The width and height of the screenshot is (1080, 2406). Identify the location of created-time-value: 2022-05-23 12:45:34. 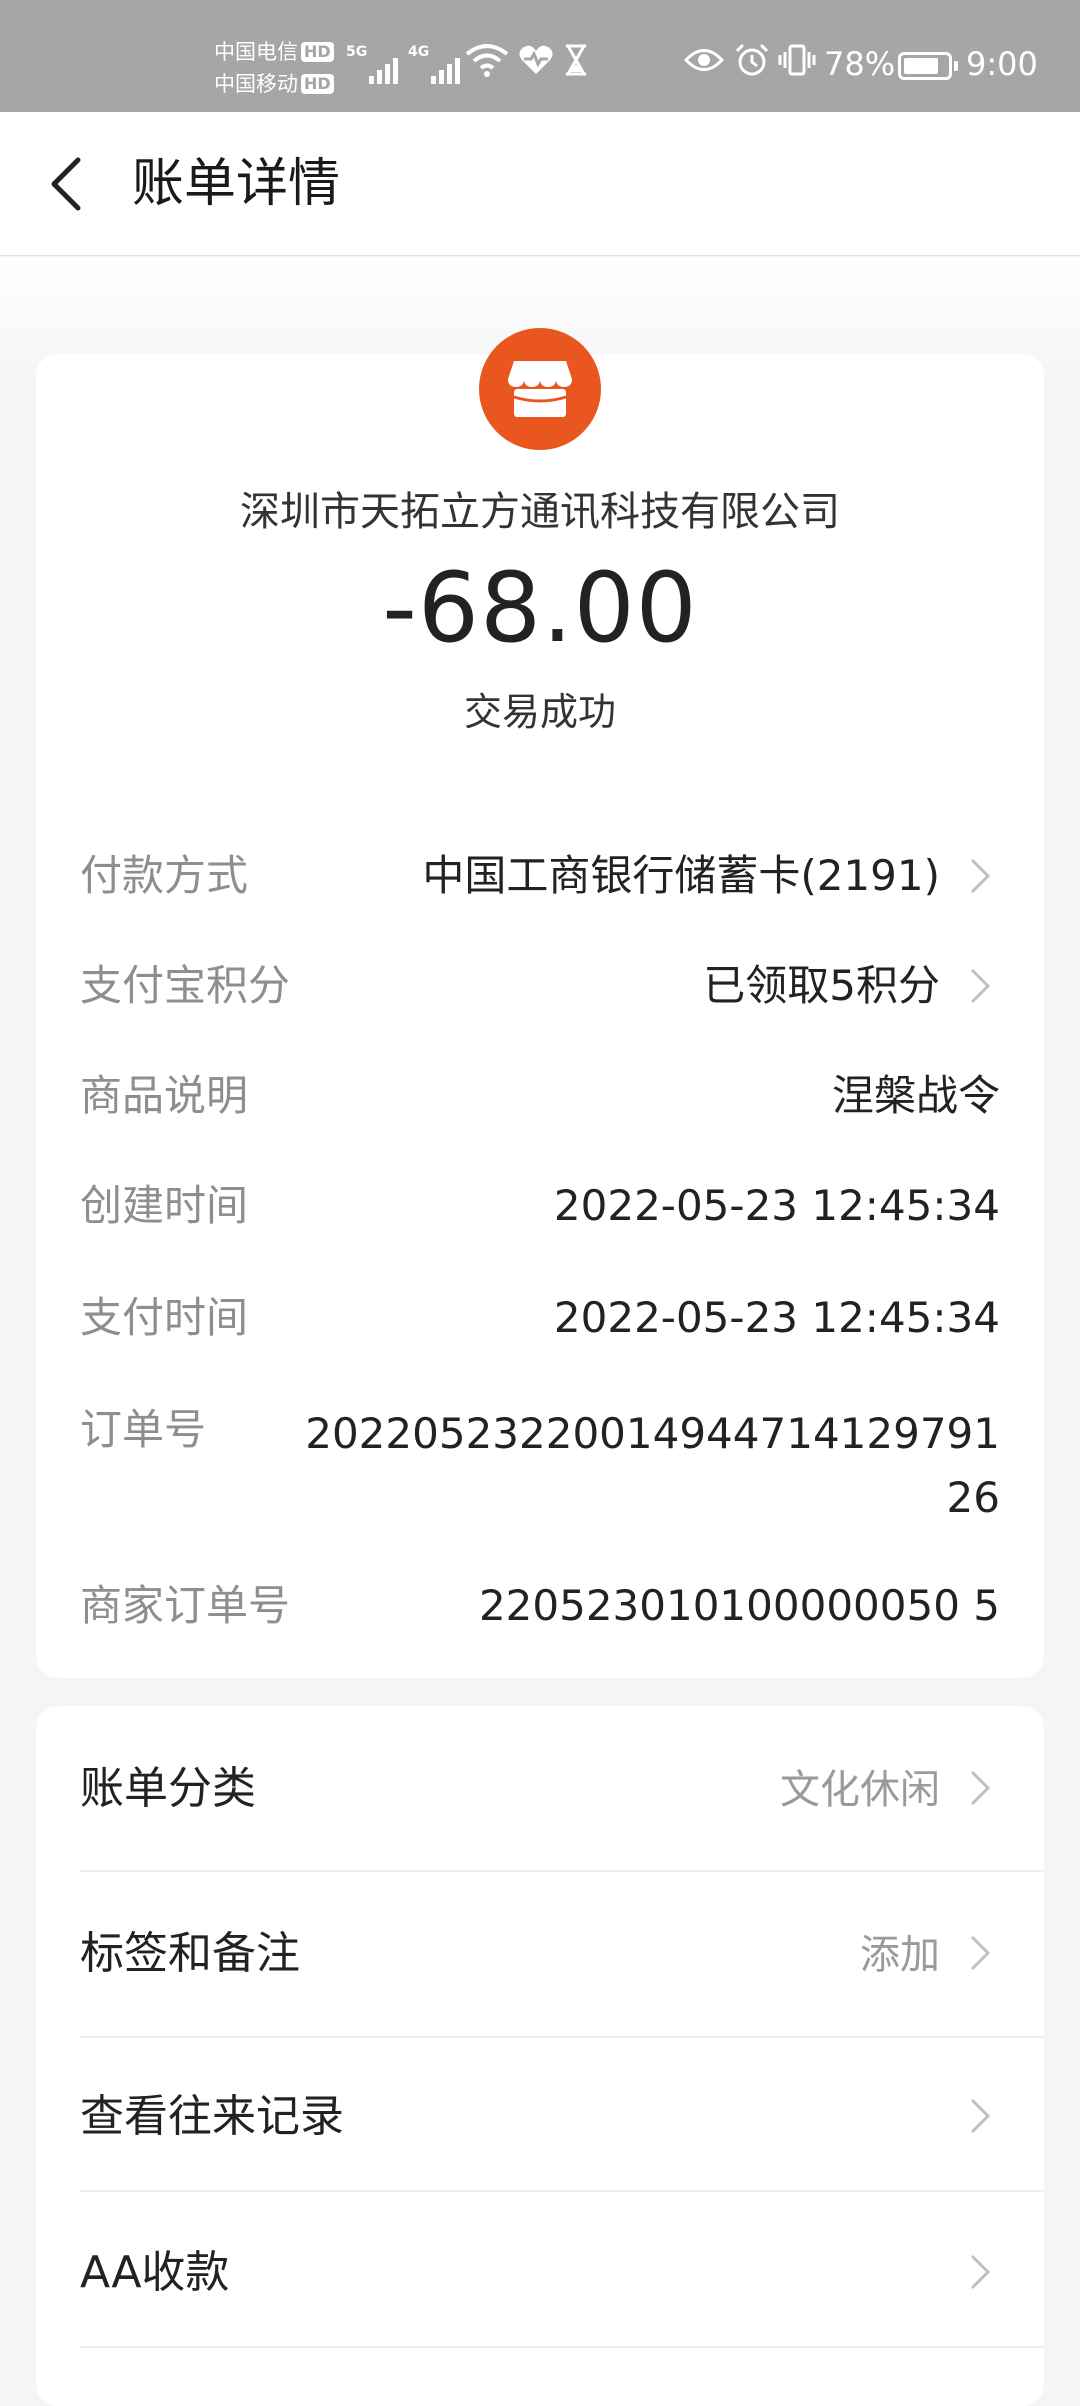
(776, 1205).